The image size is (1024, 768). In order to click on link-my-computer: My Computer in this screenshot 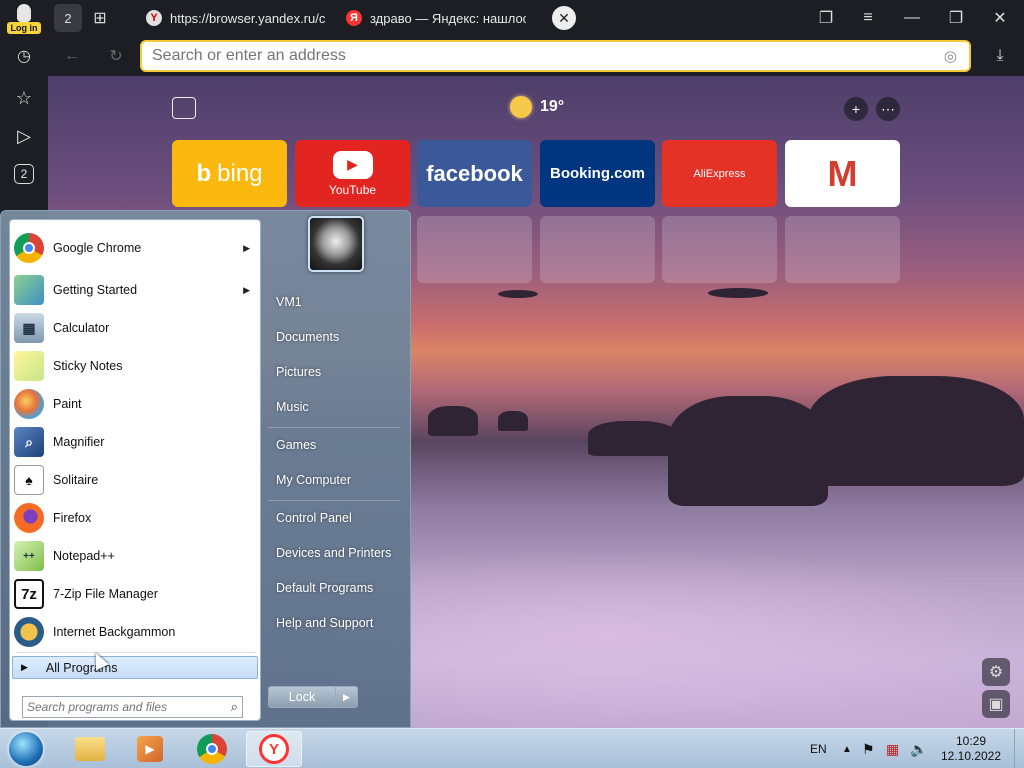, I will do `click(313, 480)`.